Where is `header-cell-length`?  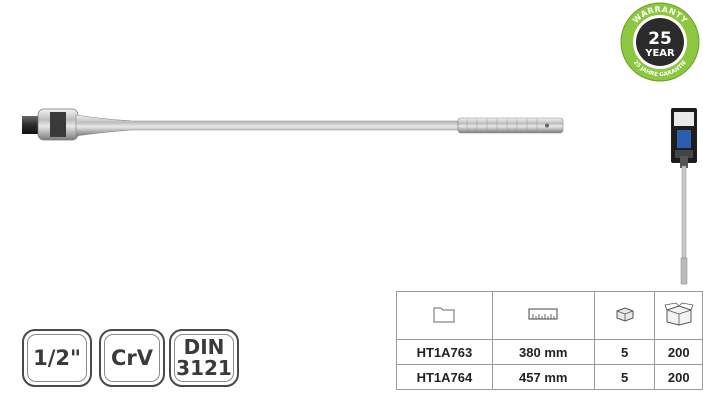 header-cell-length is located at coordinates (543, 315).